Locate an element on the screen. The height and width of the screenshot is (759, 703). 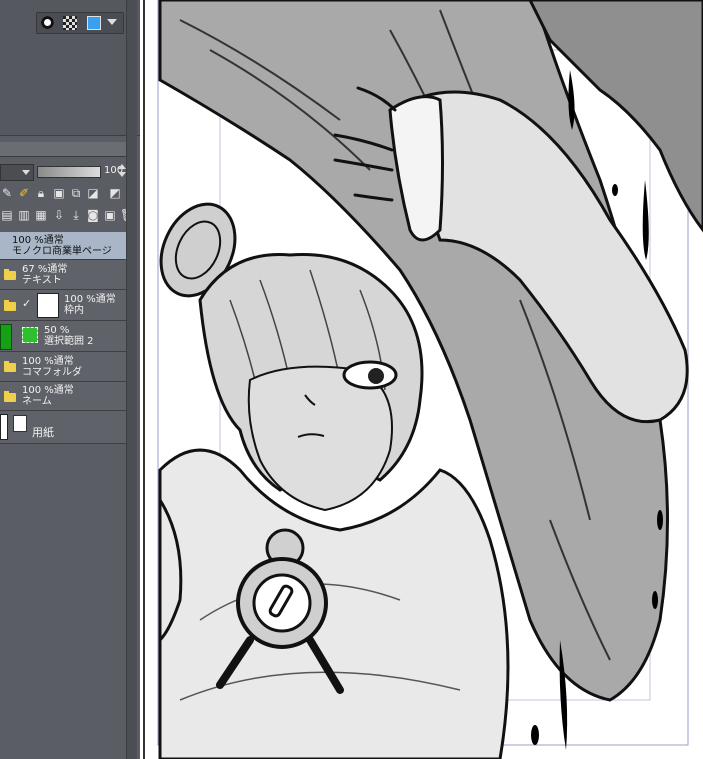
layer-frame-line2: 枠内 is located at coordinates (74, 310).